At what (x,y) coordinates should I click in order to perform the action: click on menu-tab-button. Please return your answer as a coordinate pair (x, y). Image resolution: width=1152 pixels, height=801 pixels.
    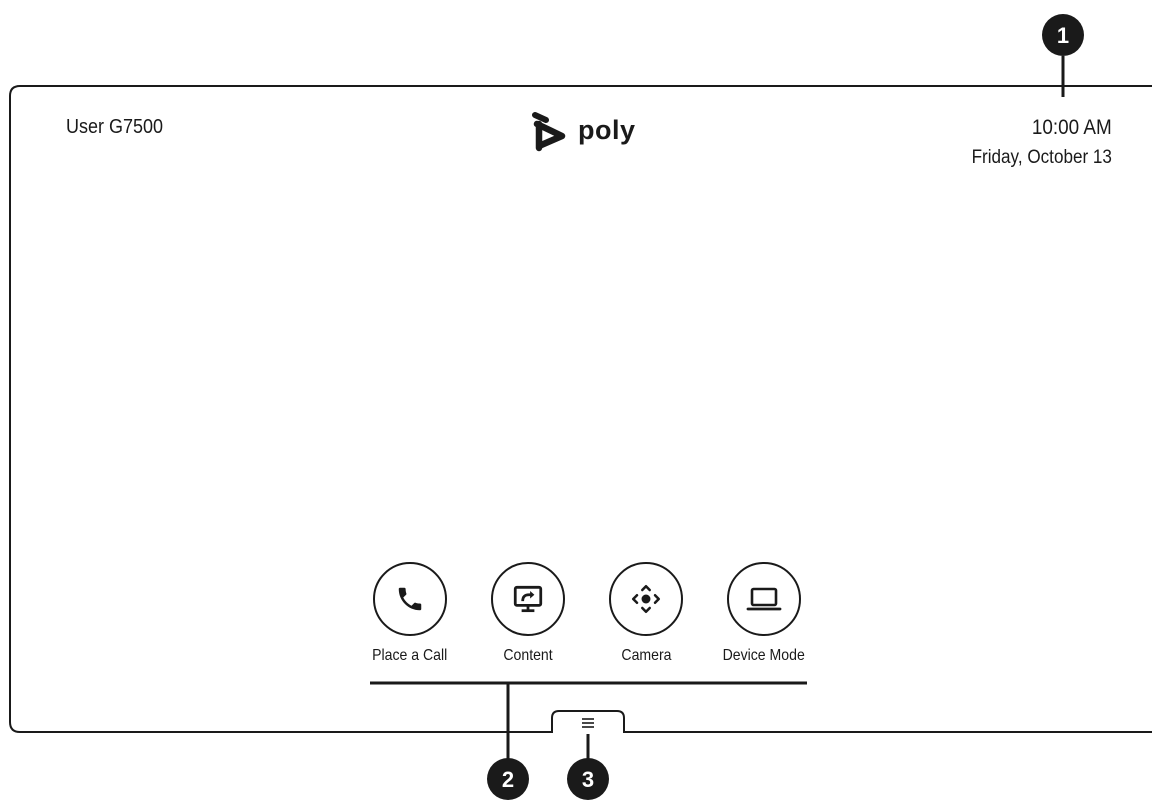
    Looking at the image, I should click on (588, 722).